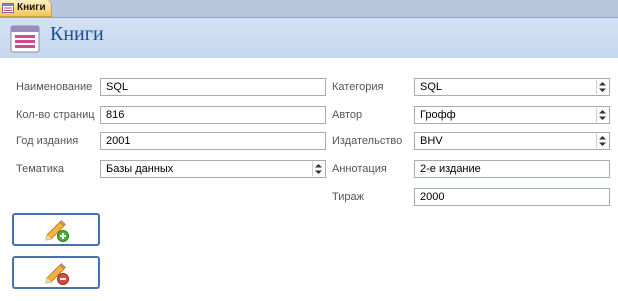 This screenshot has height=301, width=618. Describe the element at coordinates (512, 115) in the screenshot. I see `author-select: Грофф` at that location.